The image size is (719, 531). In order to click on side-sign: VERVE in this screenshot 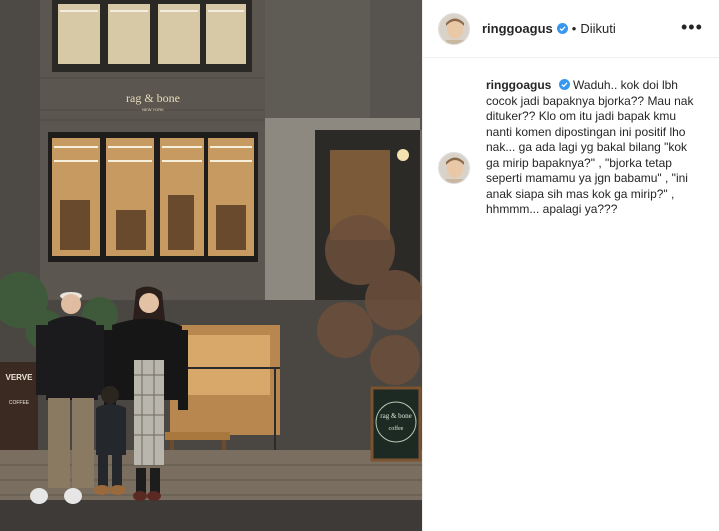, I will do `click(20, 377)`.